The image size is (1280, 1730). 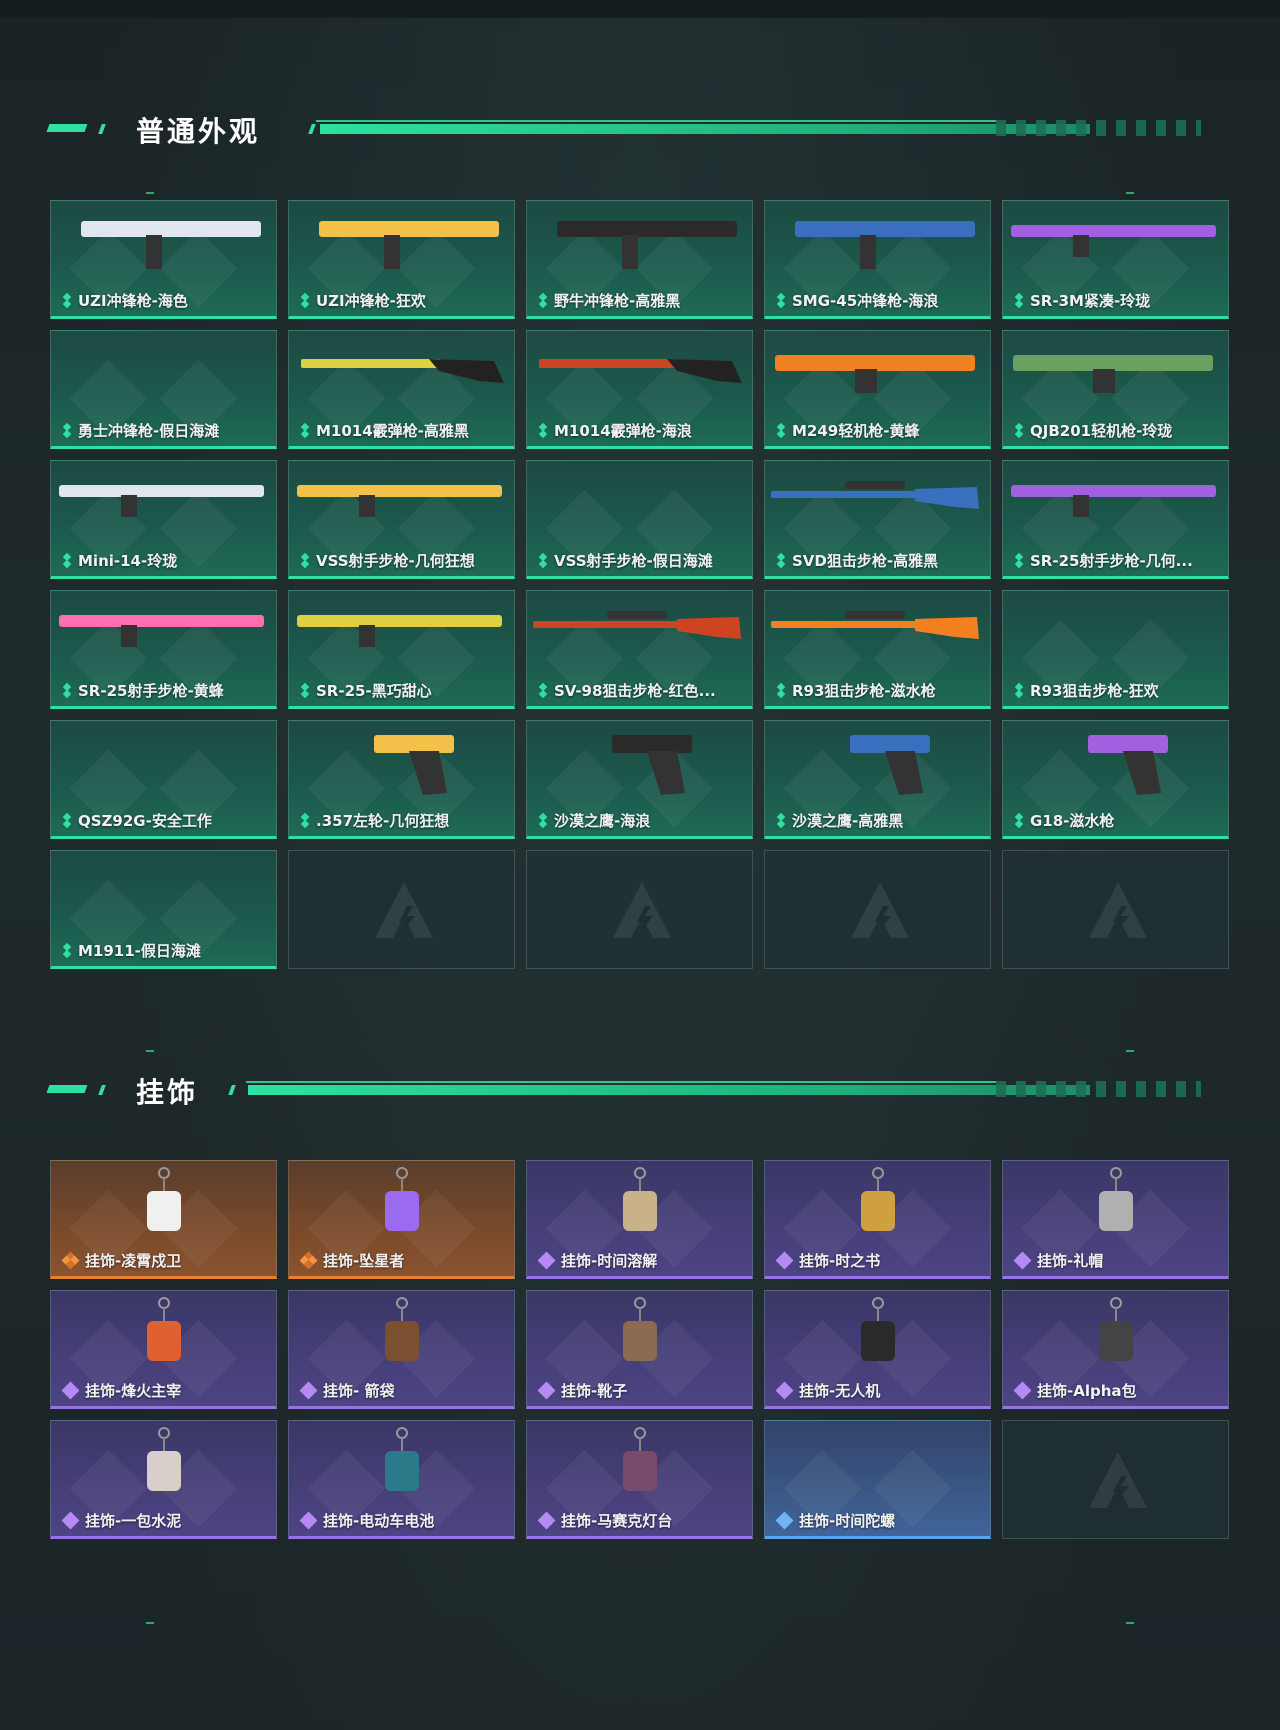 What do you see at coordinates (375, 820) in the screenshot?
I see `card-label: .357左轮-几何狂想` at bounding box center [375, 820].